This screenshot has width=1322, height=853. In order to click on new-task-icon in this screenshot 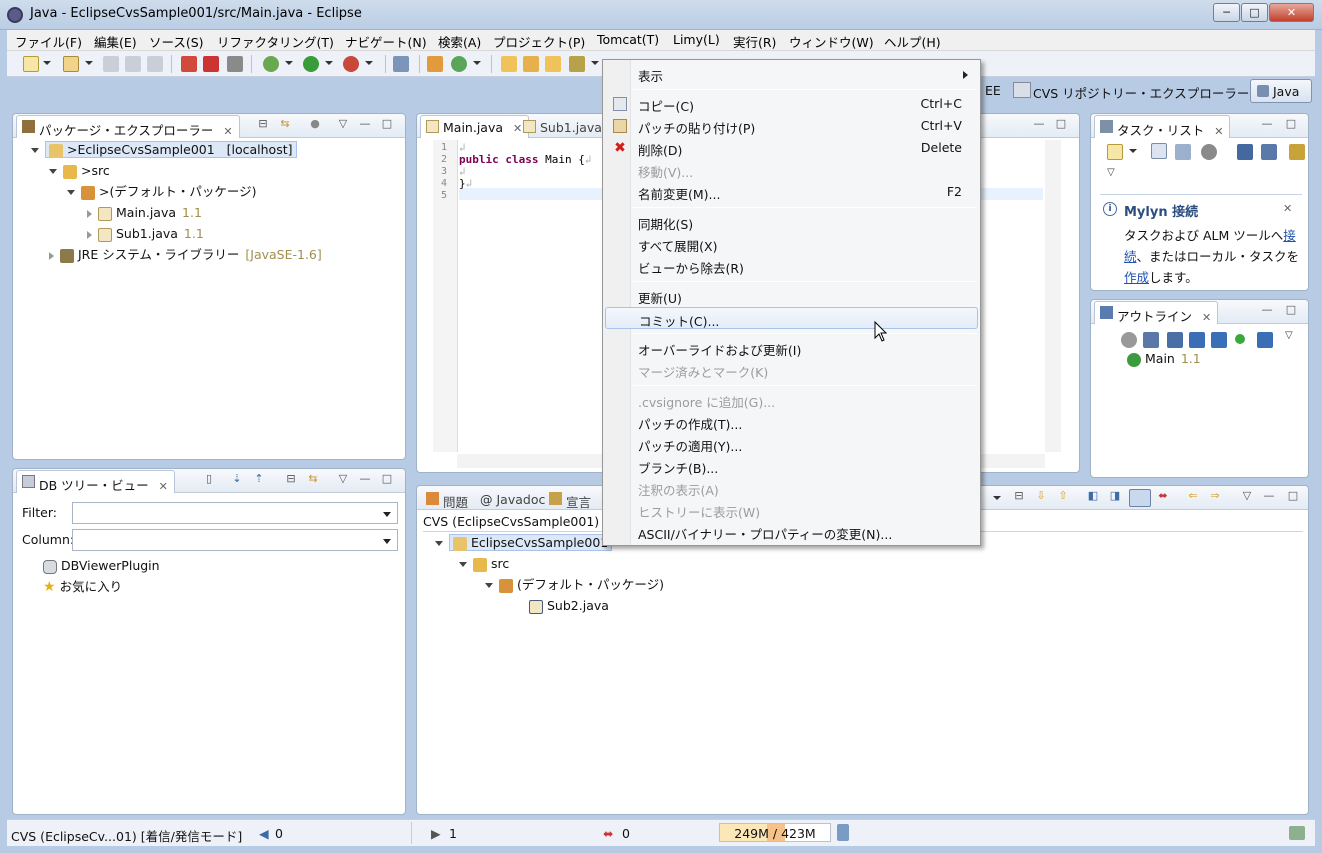, I will do `click(1115, 152)`.